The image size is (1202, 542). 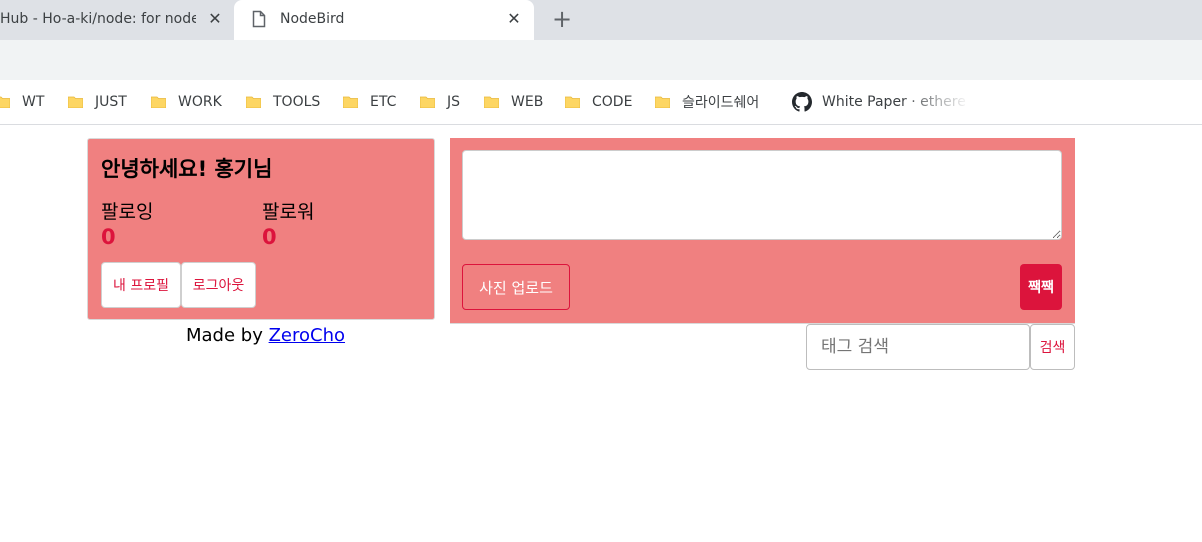 I want to click on bookmark-label: WORK, so click(x=200, y=102).